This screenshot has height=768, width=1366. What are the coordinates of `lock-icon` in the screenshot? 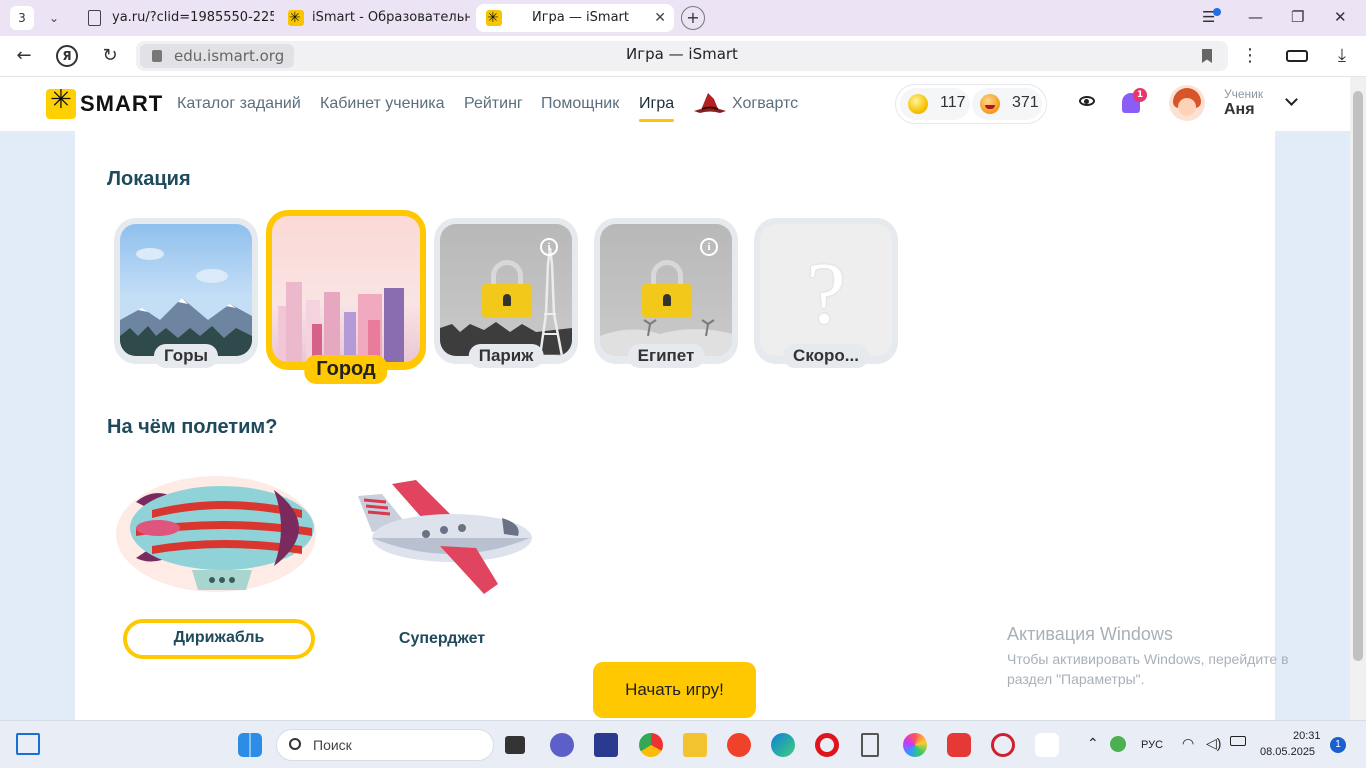 It's located at (507, 290).